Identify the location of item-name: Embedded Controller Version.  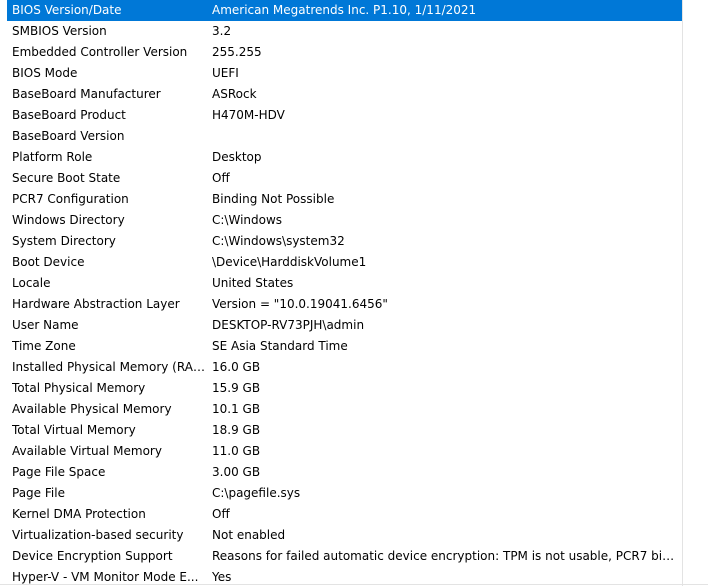
(100, 52).